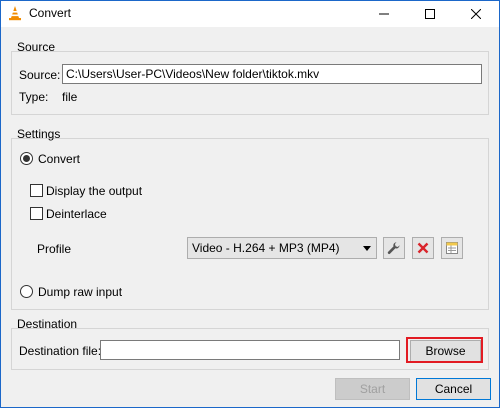 Image resolution: width=500 pixels, height=408 pixels. Describe the element at coordinates (50, 13) in the screenshot. I see `window-title: Convert` at that location.